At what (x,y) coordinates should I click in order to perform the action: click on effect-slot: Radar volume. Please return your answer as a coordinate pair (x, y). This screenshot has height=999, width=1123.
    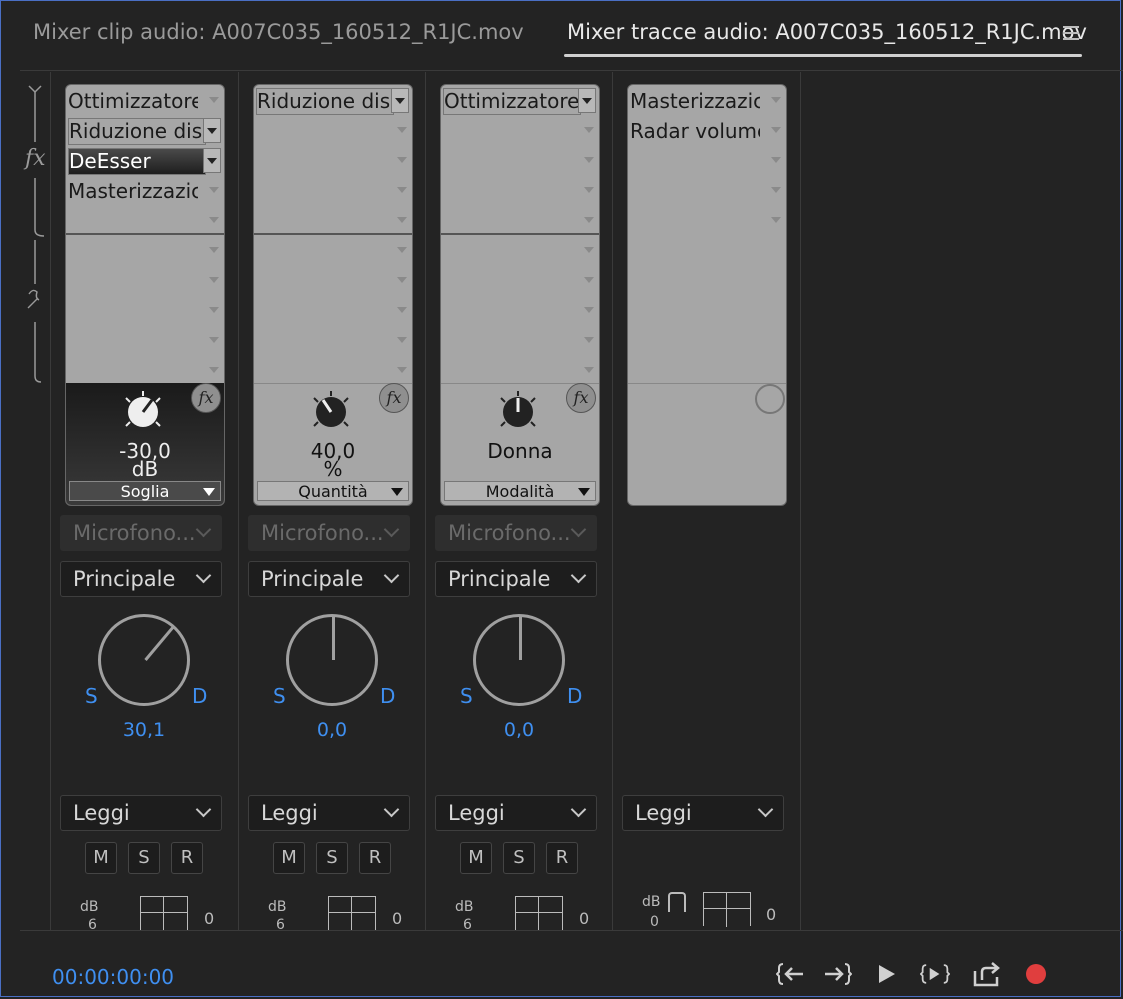
    Looking at the image, I should click on (707, 132).